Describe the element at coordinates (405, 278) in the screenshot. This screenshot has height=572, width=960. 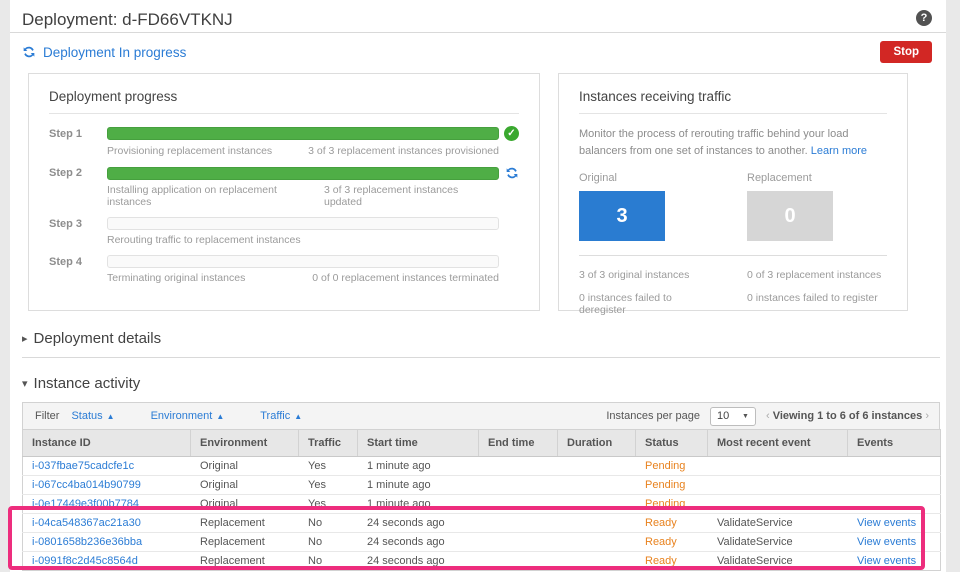
I see `step-4-detail: 0 of 0 replacement instances terminated` at that location.